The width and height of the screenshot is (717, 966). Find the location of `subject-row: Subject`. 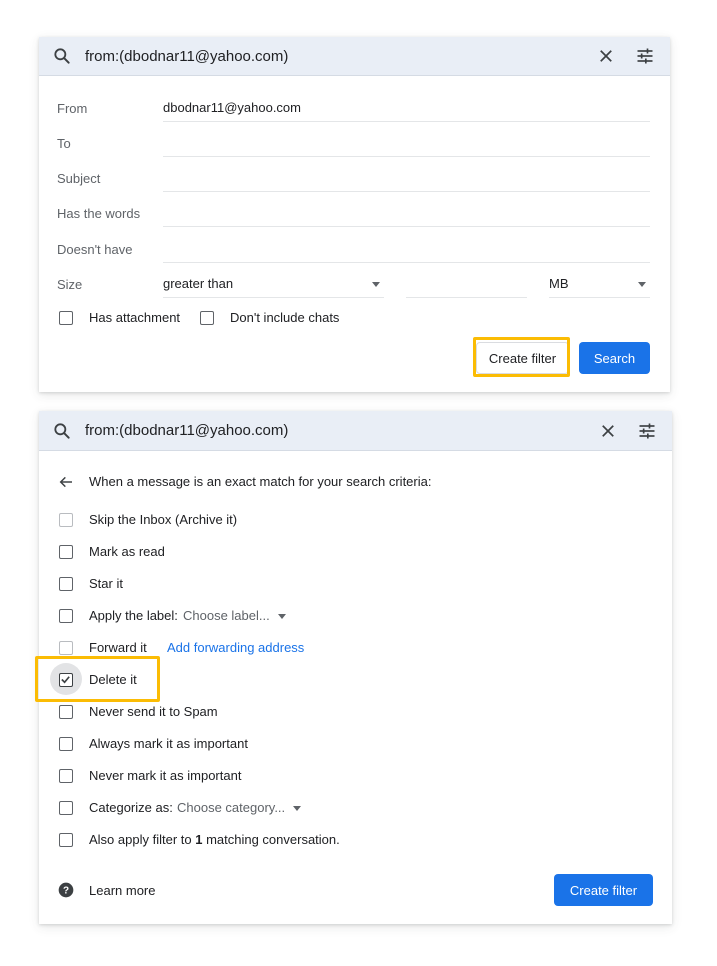

subject-row: Subject is located at coordinates (354, 180).